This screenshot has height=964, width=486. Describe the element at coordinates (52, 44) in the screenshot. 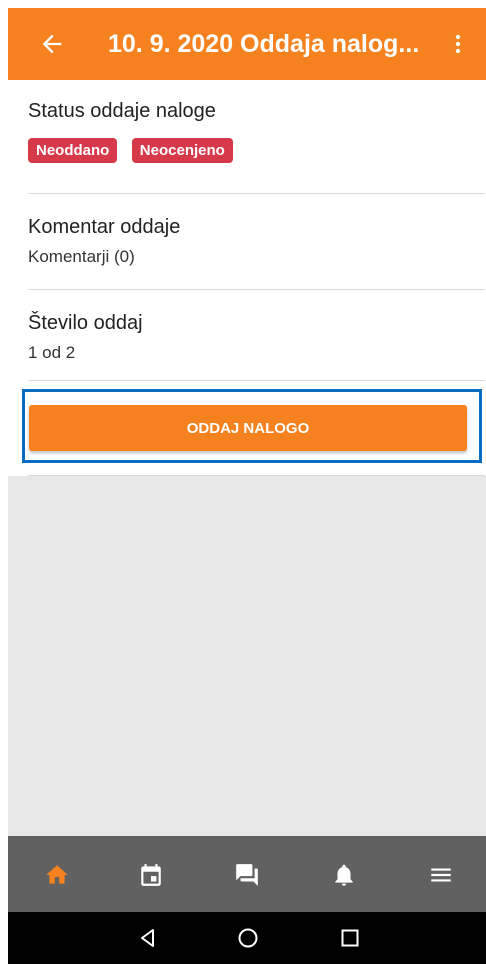

I see `back-arrow-icon` at that location.